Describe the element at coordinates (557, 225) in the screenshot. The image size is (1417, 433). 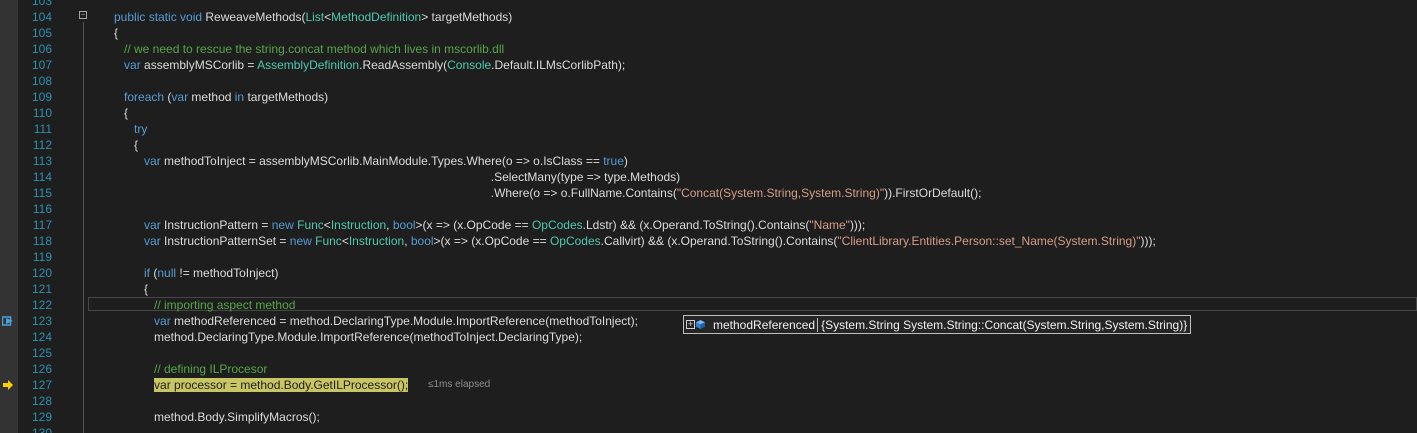
I see `code-token: OpCodes` at that location.